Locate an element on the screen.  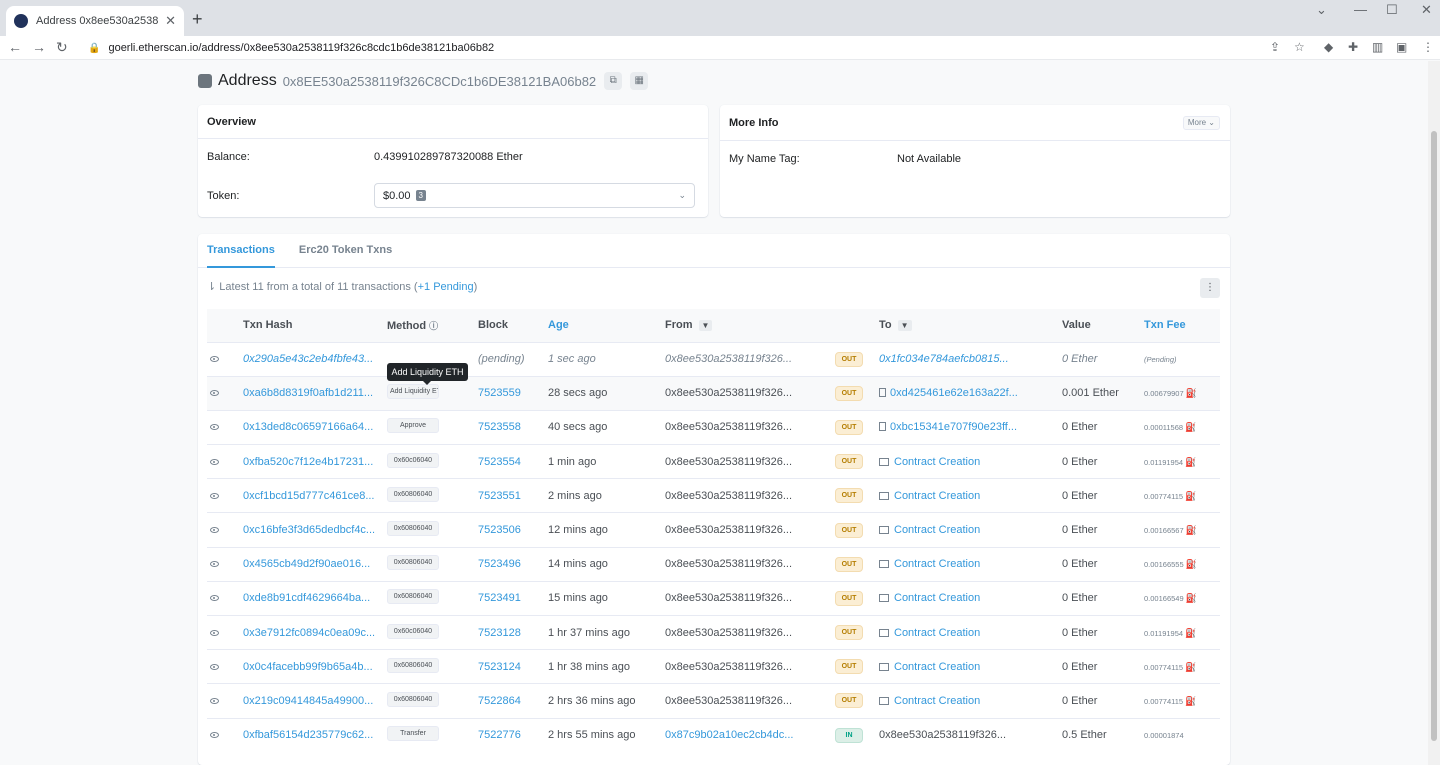
close-window-icon: ✕ is located at coordinates (1426, 10).